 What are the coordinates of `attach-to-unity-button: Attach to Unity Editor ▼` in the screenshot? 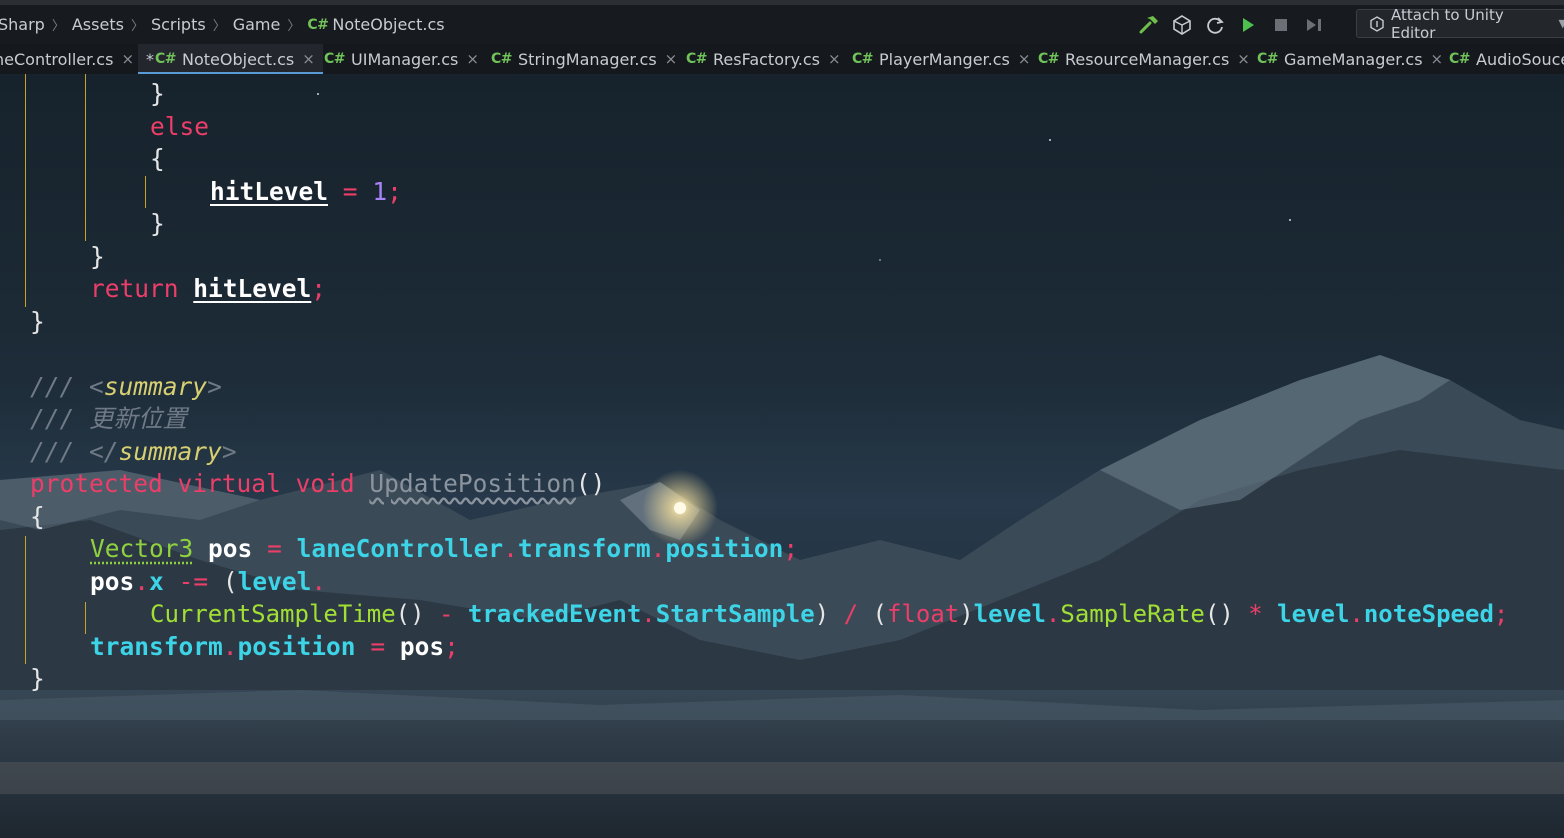 It's located at (1460, 24).